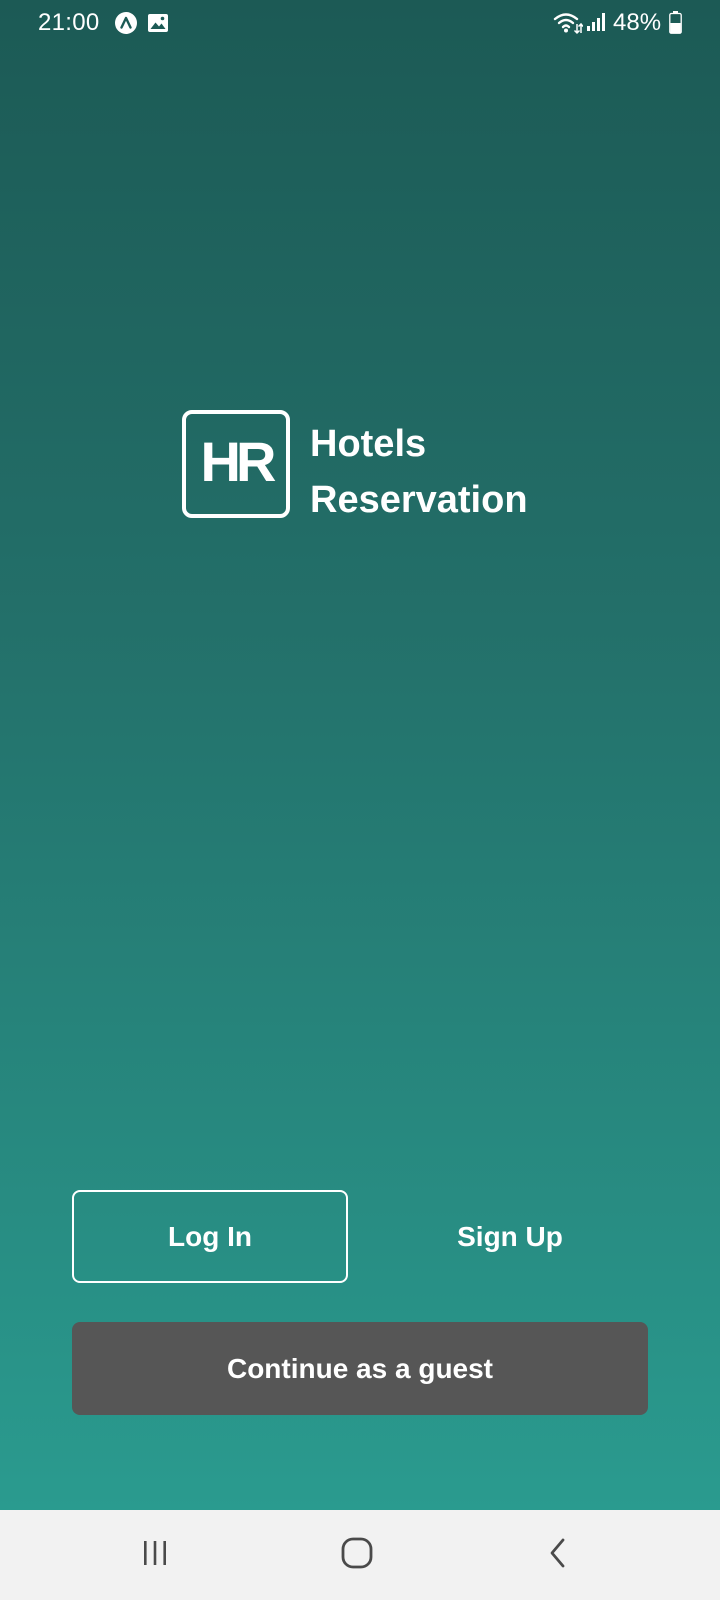 The width and height of the screenshot is (720, 1600). Describe the element at coordinates (126, 23) in the screenshot. I see `app-notification-icon` at that location.